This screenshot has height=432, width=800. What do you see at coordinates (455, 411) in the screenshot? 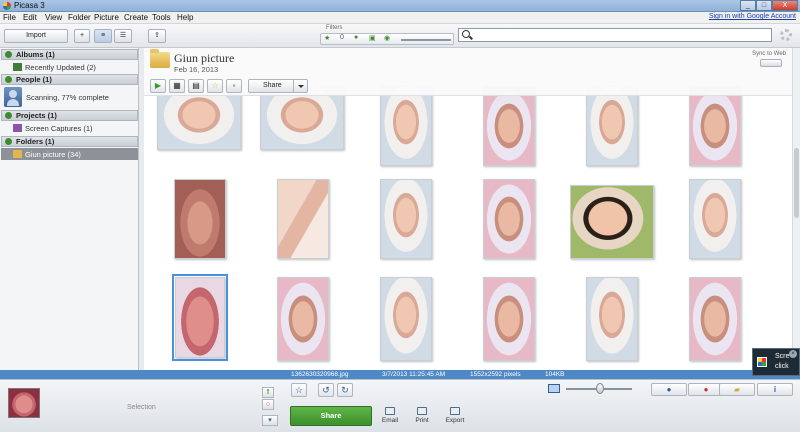
I see `export-icon` at bounding box center [455, 411].